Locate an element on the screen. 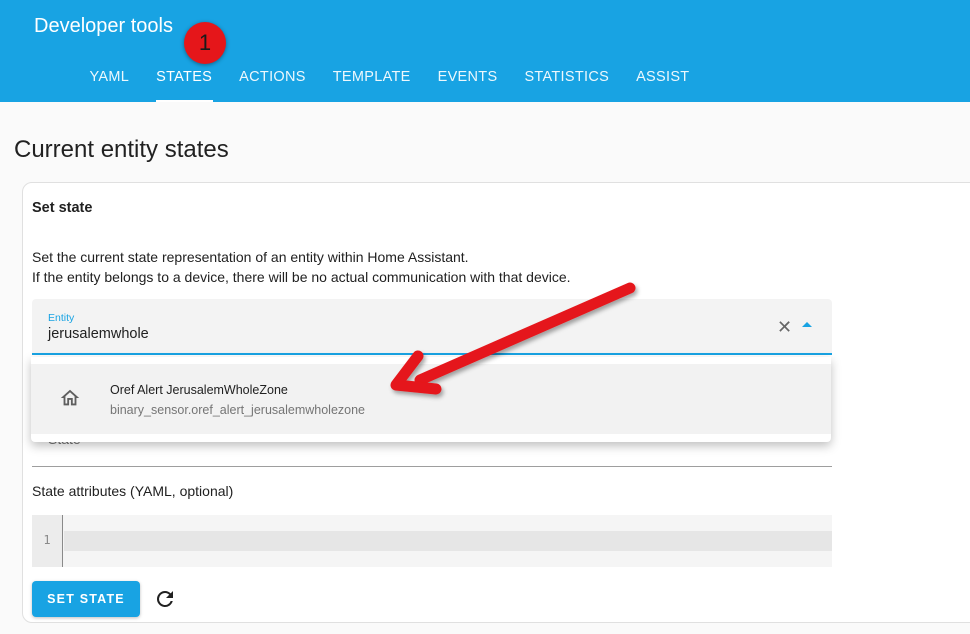  app-title: Developer tools is located at coordinates (103, 26).